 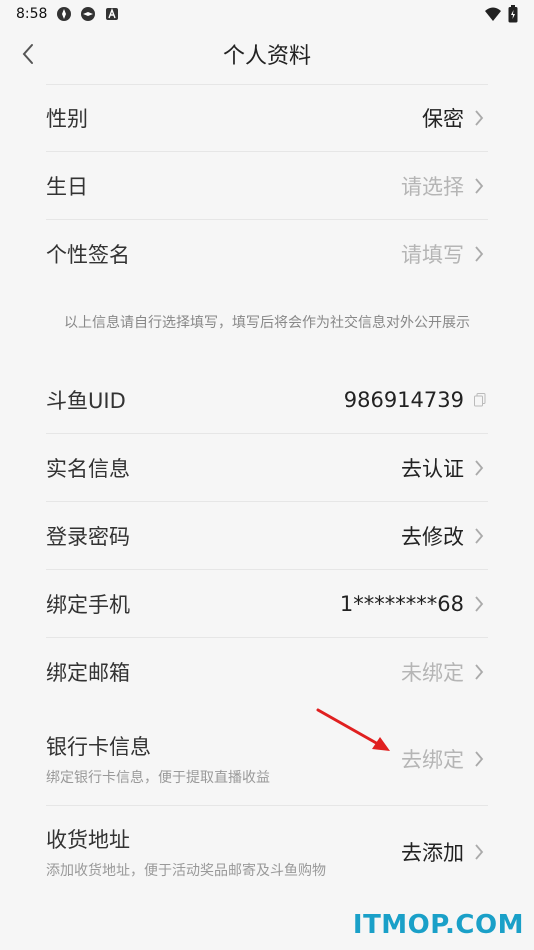 What do you see at coordinates (88, 673) in the screenshot?
I see `row-label: 绑定邮箱` at bounding box center [88, 673].